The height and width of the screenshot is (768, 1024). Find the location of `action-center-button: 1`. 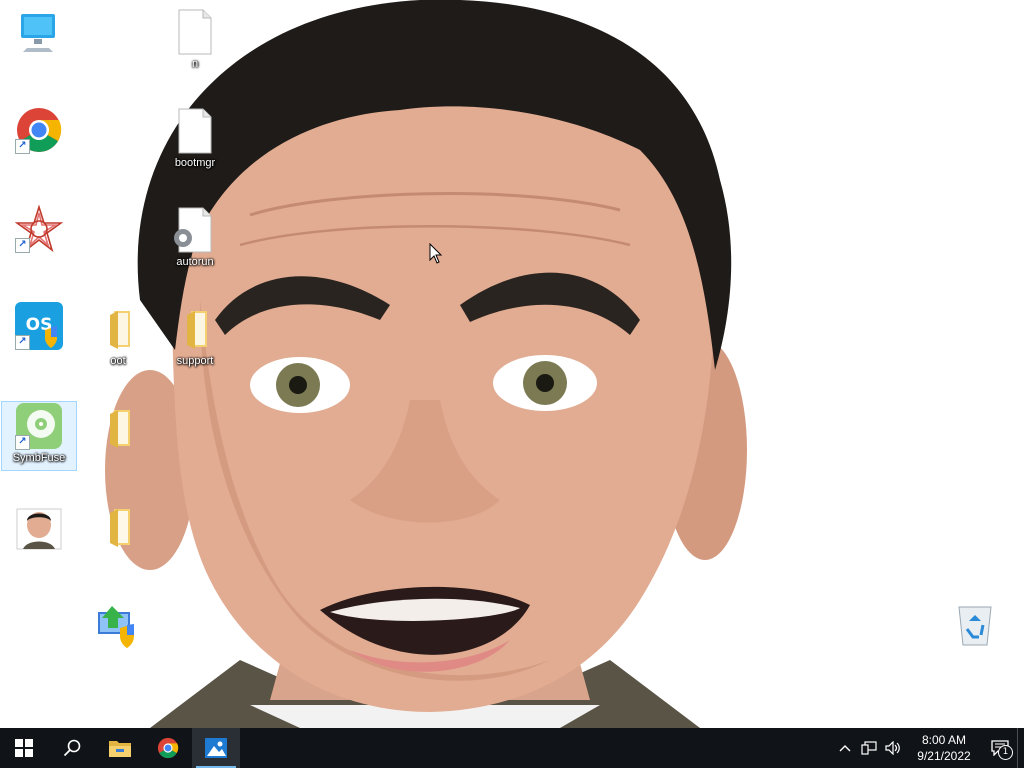

action-center-button: 1 is located at coordinates (1000, 748).